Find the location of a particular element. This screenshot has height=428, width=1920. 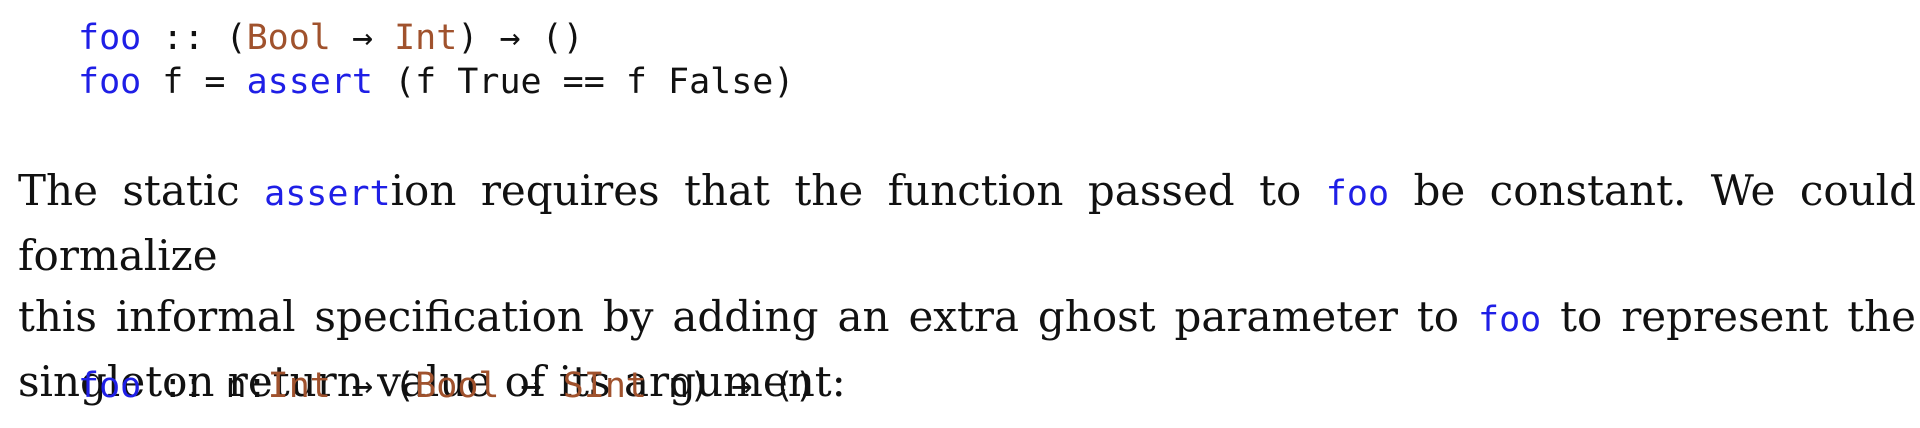

assert-keyword: assert is located at coordinates (310, 82).